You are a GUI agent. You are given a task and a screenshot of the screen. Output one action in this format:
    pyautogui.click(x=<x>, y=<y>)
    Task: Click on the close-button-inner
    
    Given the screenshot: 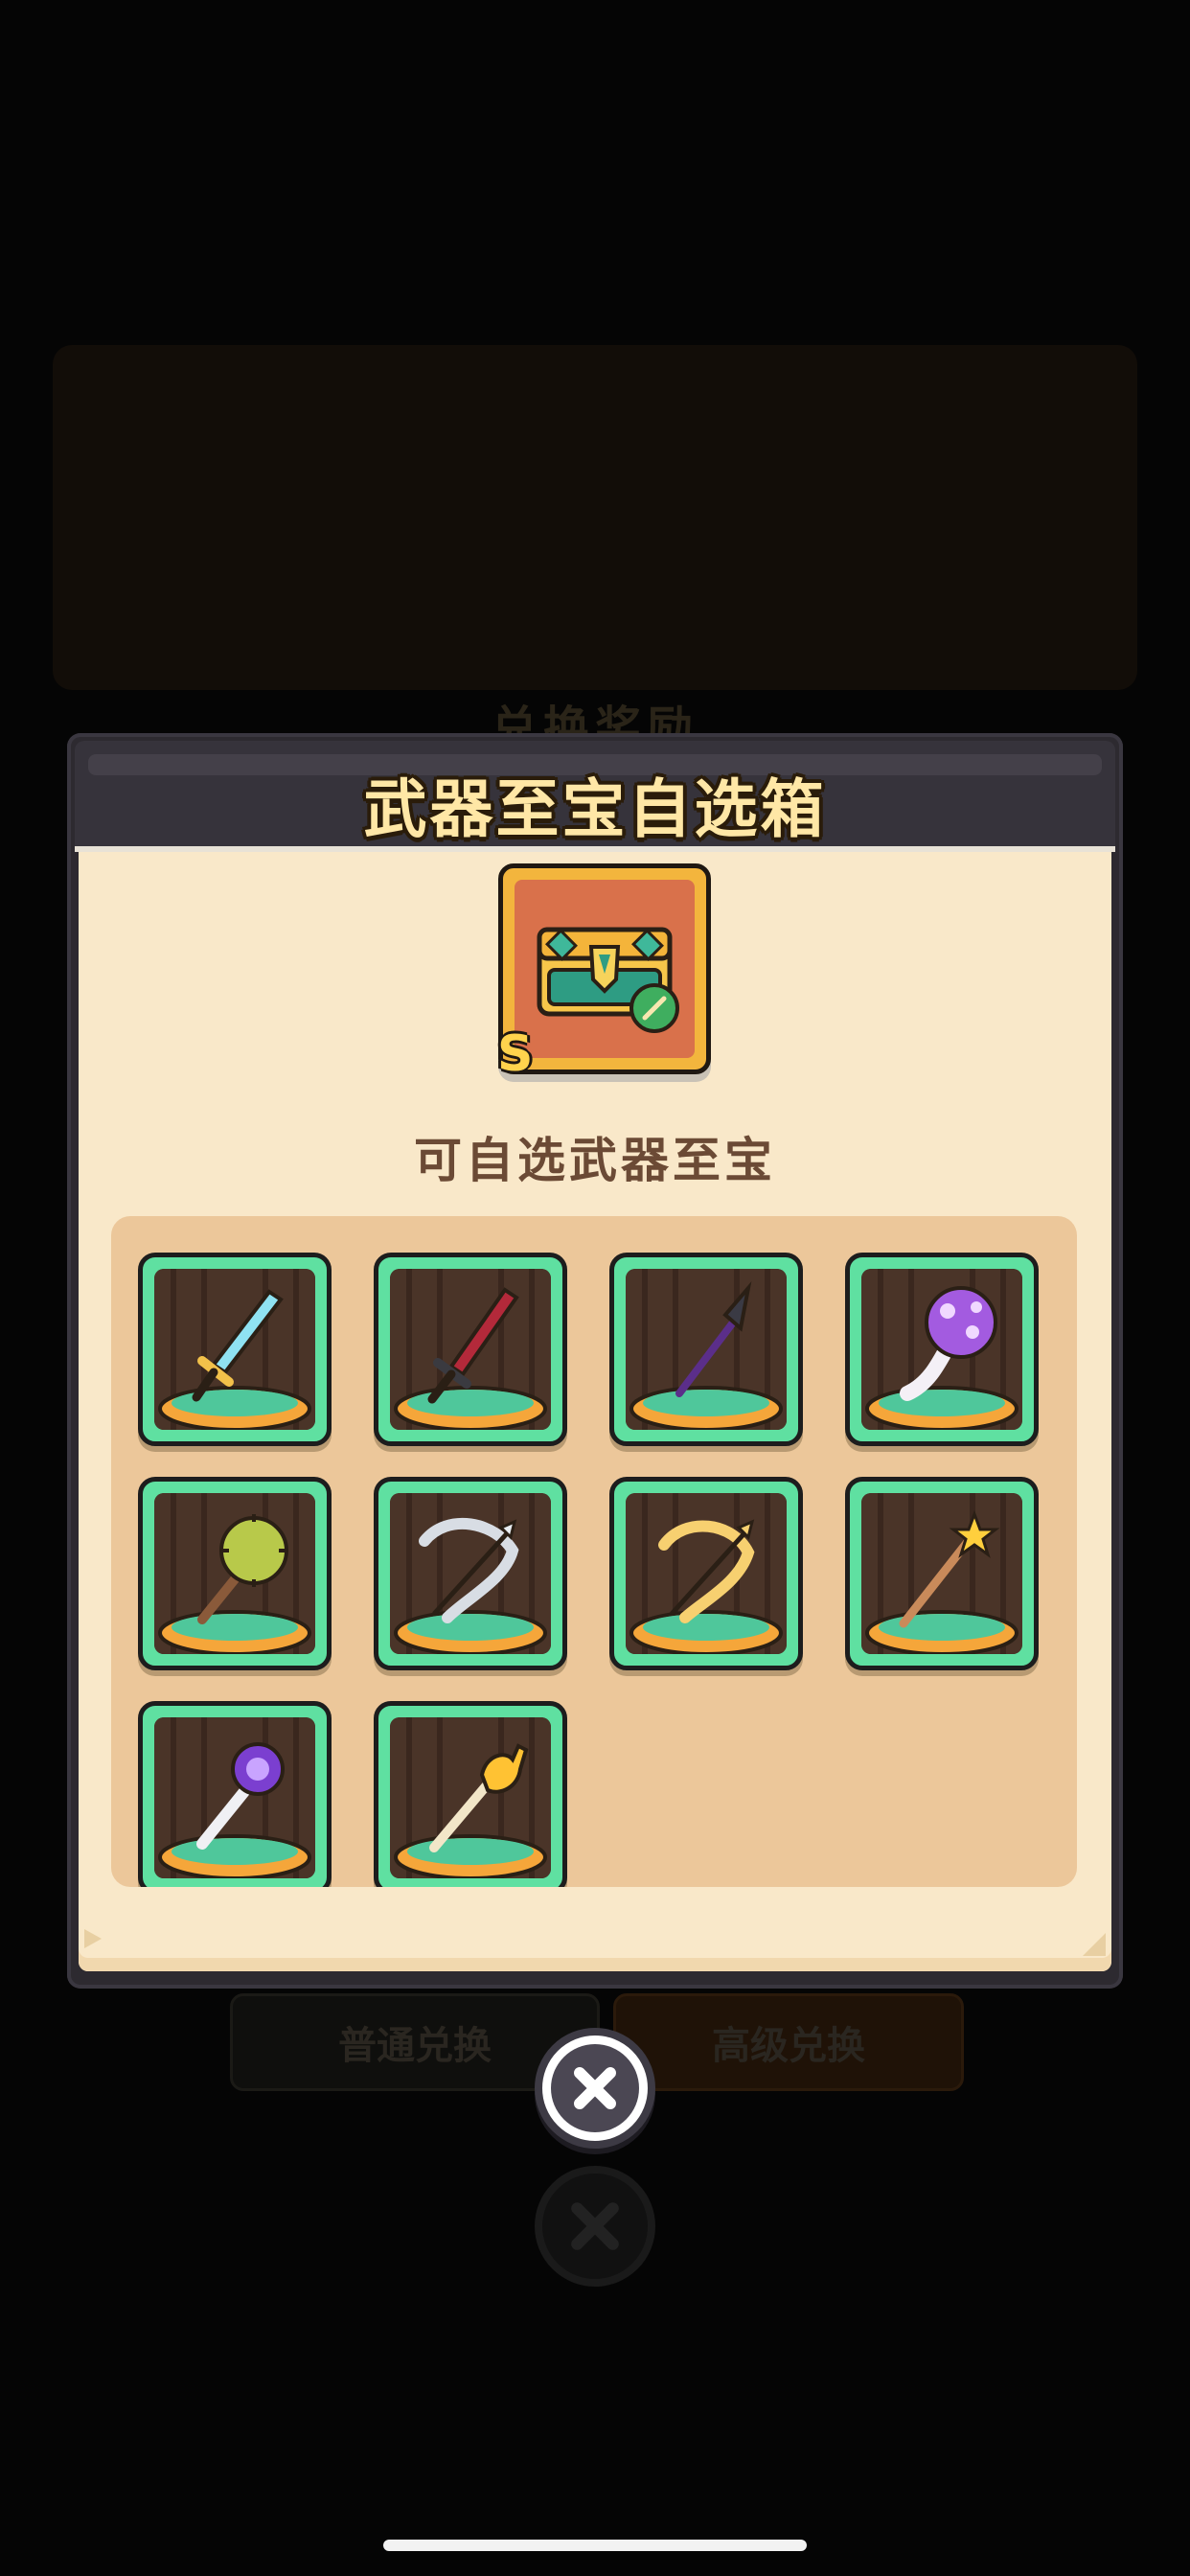 What is the action you would take?
    pyautogui.click(x=595, y=2088)
    